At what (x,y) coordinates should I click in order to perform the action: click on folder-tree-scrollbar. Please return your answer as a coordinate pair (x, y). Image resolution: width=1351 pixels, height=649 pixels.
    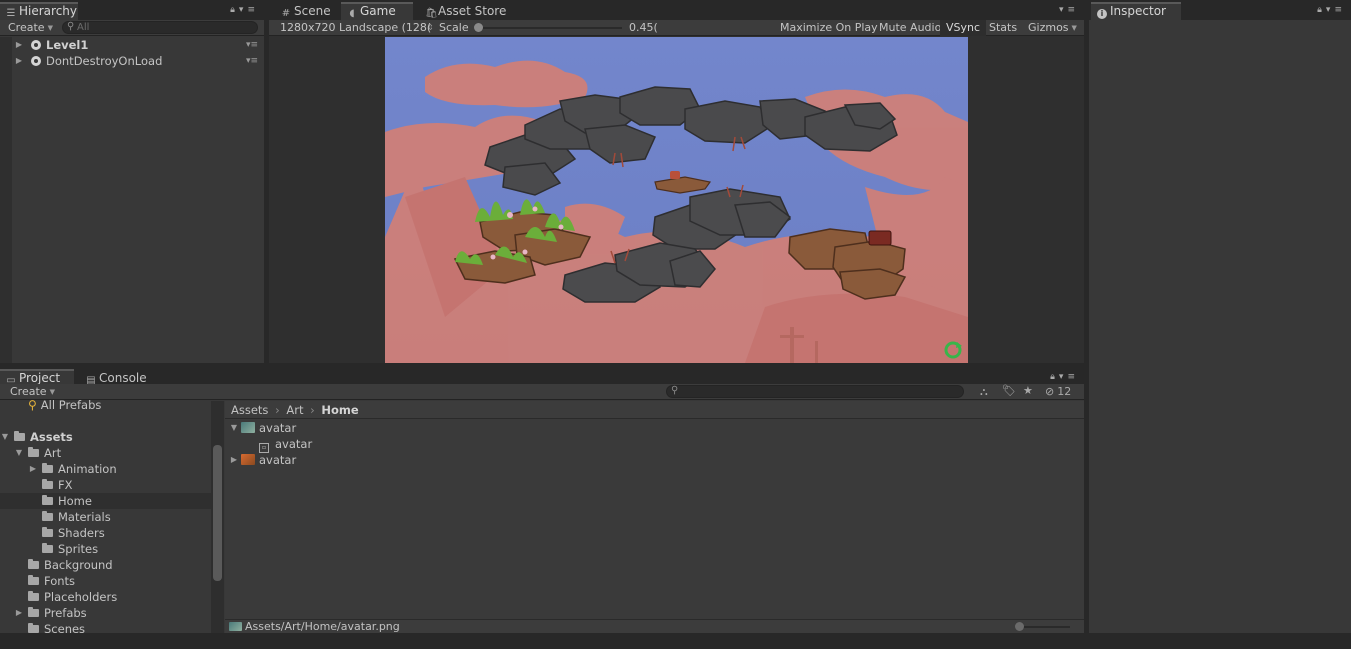
    Looking at the image, I should click on (217, 517).